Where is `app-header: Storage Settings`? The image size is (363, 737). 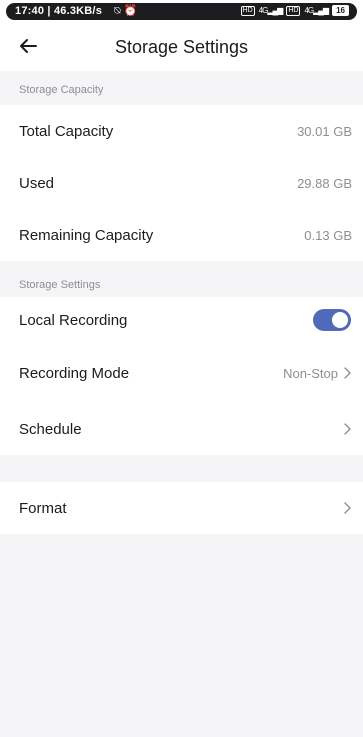 app-header: Storage Settings is located at coordinates (181, 47).